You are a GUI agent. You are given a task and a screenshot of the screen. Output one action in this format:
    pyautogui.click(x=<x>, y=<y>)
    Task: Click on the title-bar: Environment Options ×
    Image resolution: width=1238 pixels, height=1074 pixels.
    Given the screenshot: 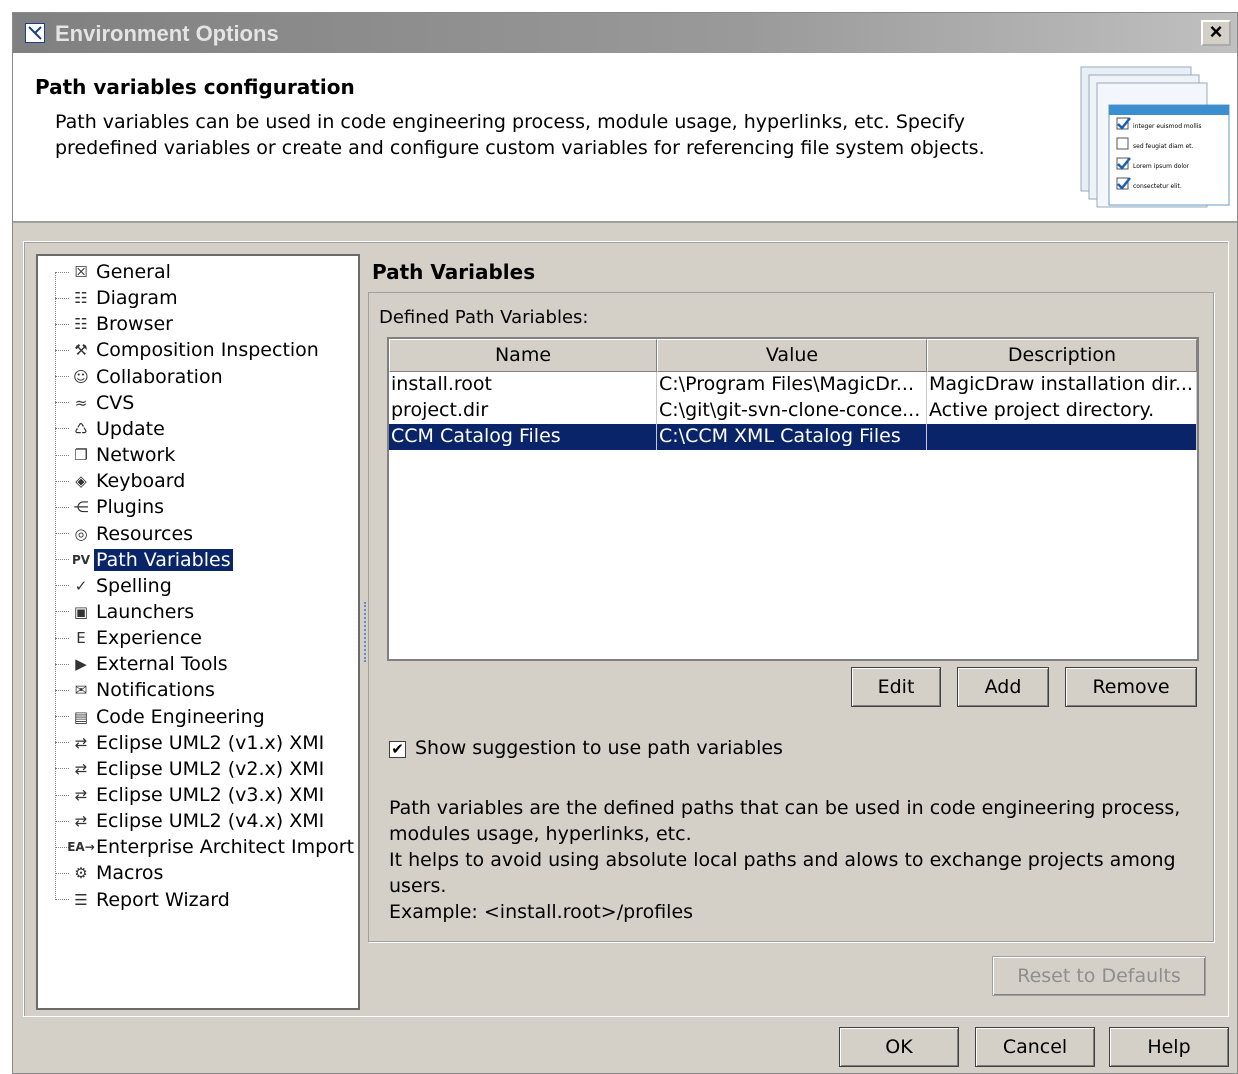 What is the action you would take?
    pyautogui.click(x=625, y=33)
    